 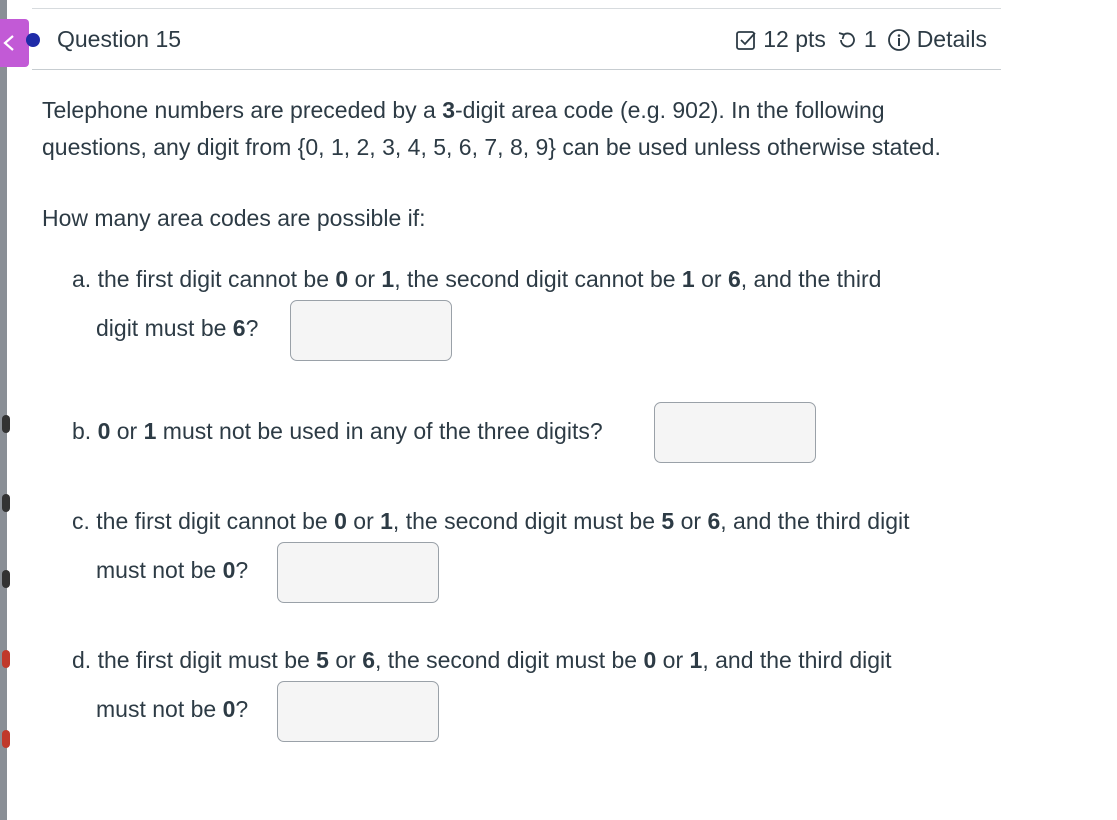 What do you see at coordinates (234, 218) in the screenshot?
I see `question-prompt: How many area codes are possible if:` at bounding box center [234, 218].